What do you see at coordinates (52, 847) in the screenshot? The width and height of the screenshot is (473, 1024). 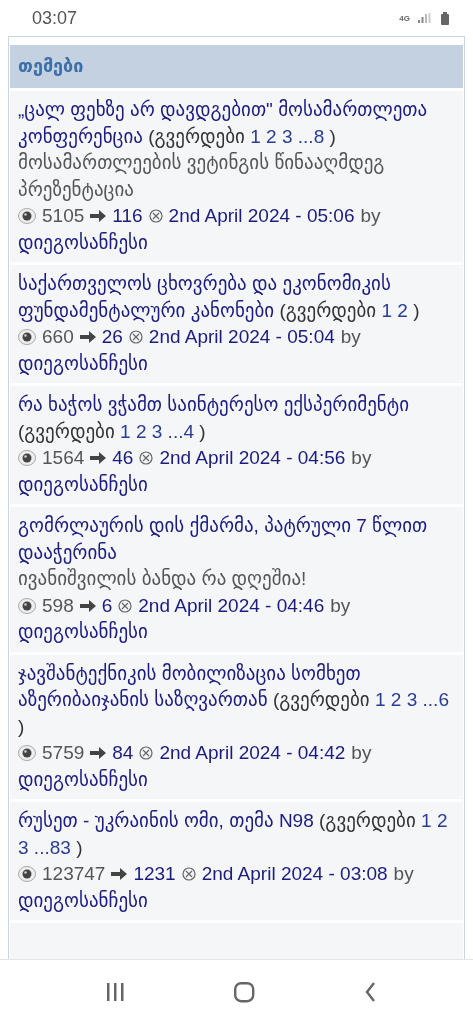 I see `page-link: ...83` at bounding box center [52, 847].